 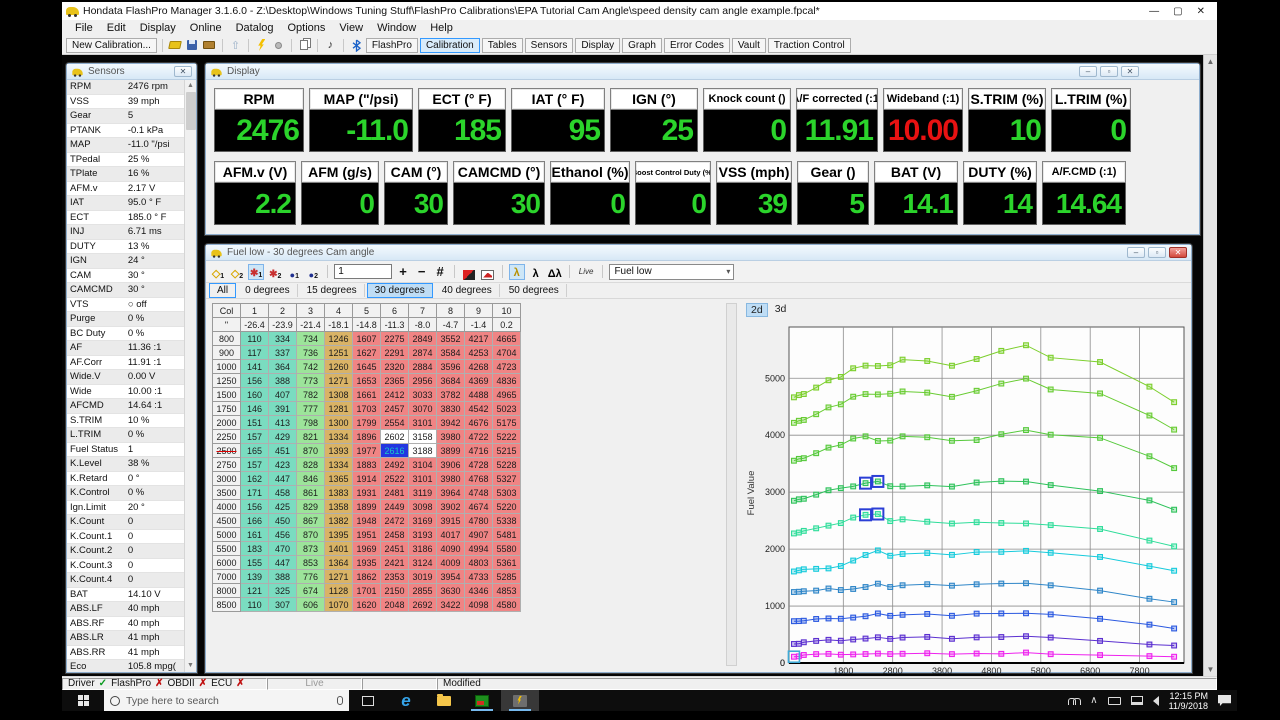 I want to click on fuel-cell: 4836, so click(x=506, y=380).